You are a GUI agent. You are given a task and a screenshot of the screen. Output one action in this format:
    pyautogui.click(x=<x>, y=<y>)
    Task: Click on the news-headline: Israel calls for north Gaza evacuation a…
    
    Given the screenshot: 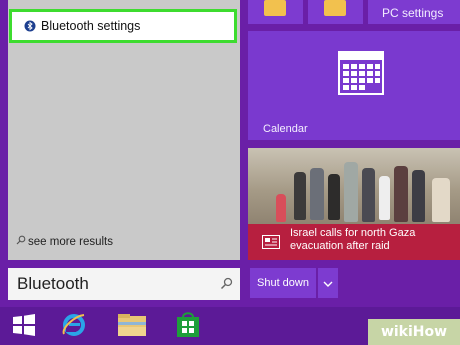 What is the action you would take?
    pyautogui.click(x=353, y=239)
    